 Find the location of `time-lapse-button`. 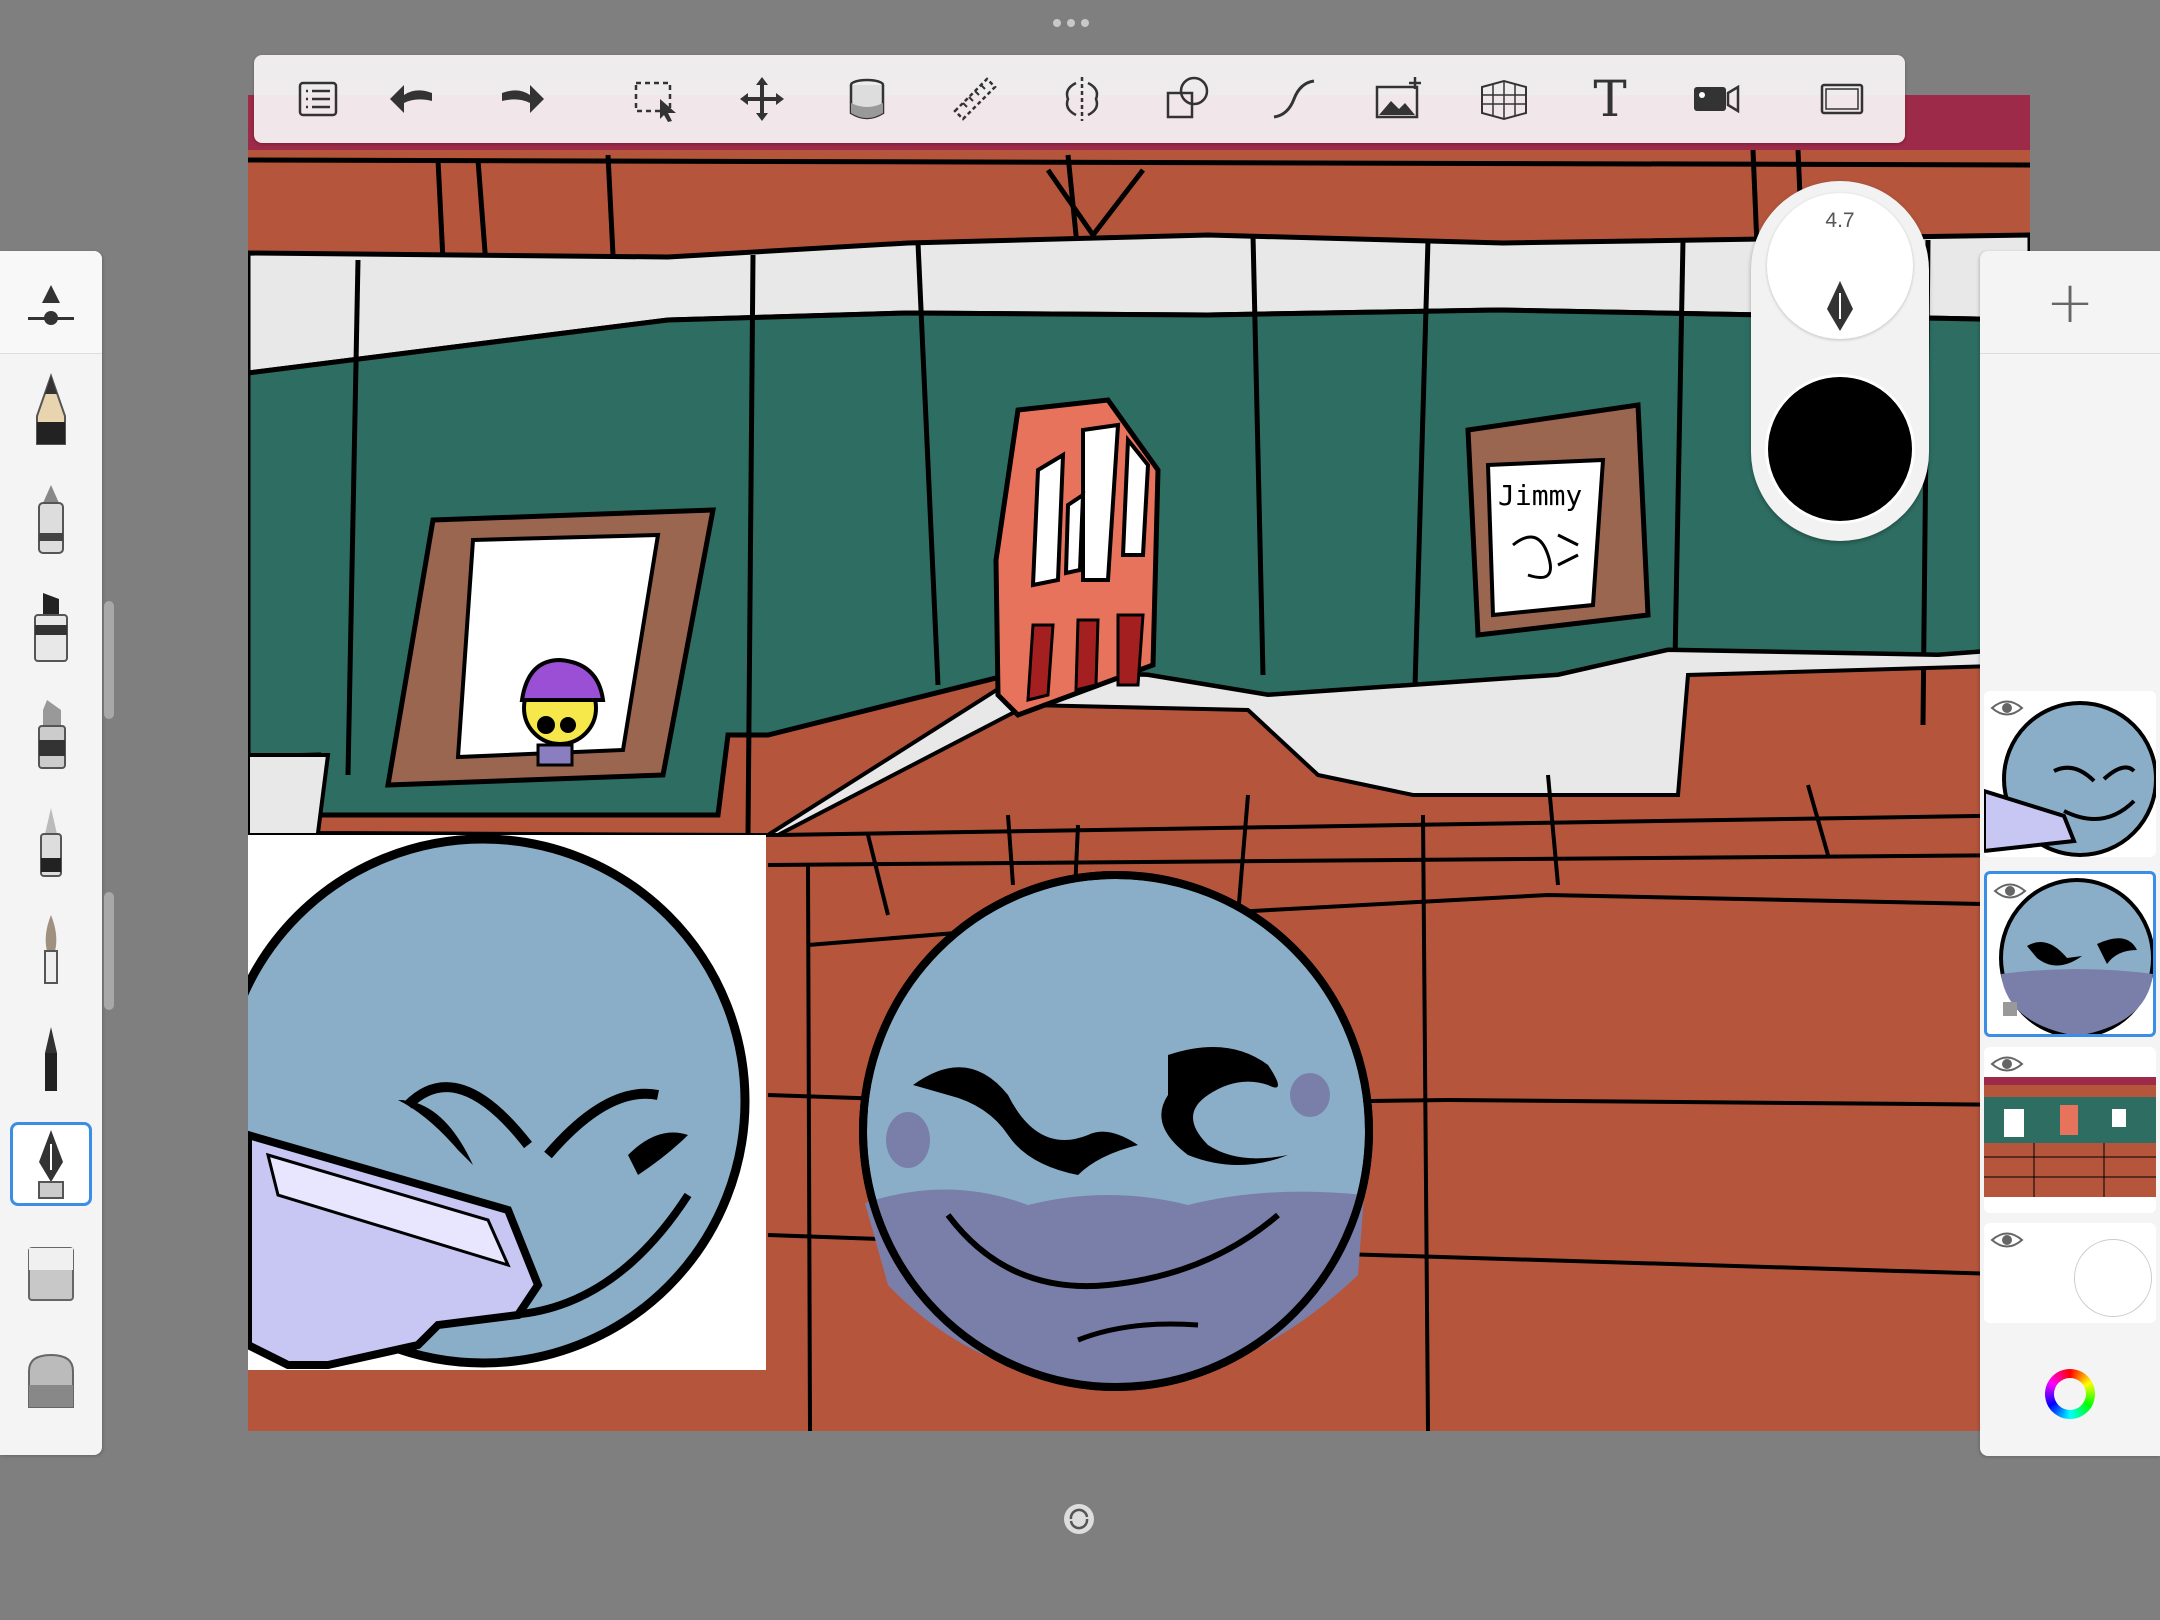

time-lapse-button is located at coordinates (1716, 99).